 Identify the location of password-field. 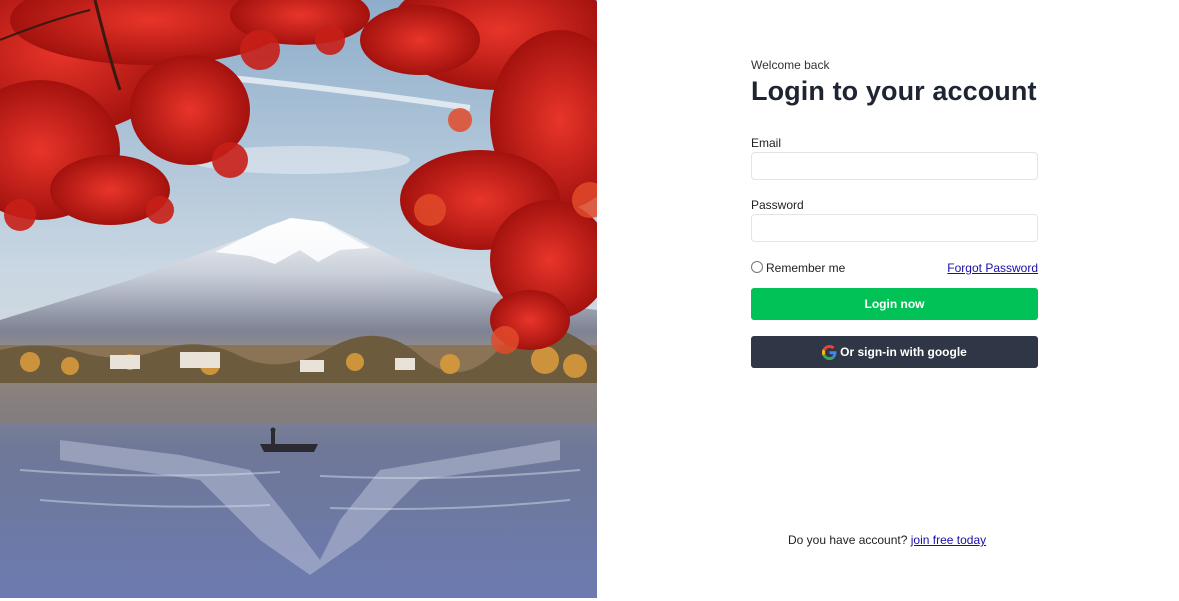
(894, 228).